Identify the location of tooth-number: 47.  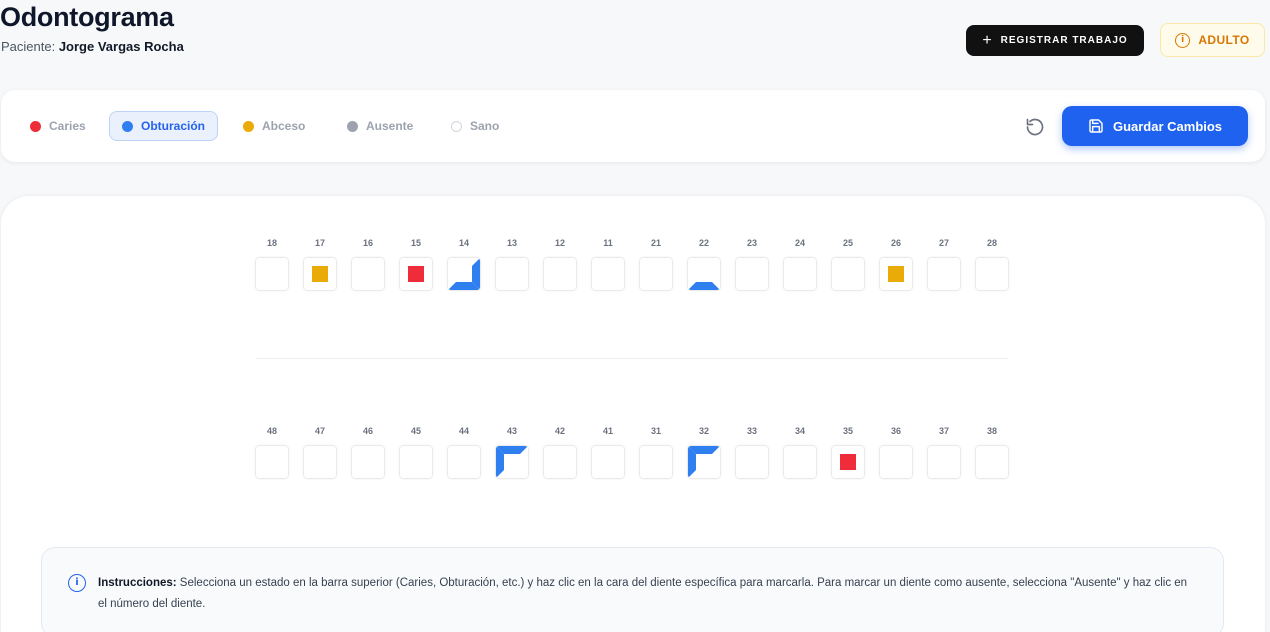
(320, 431).